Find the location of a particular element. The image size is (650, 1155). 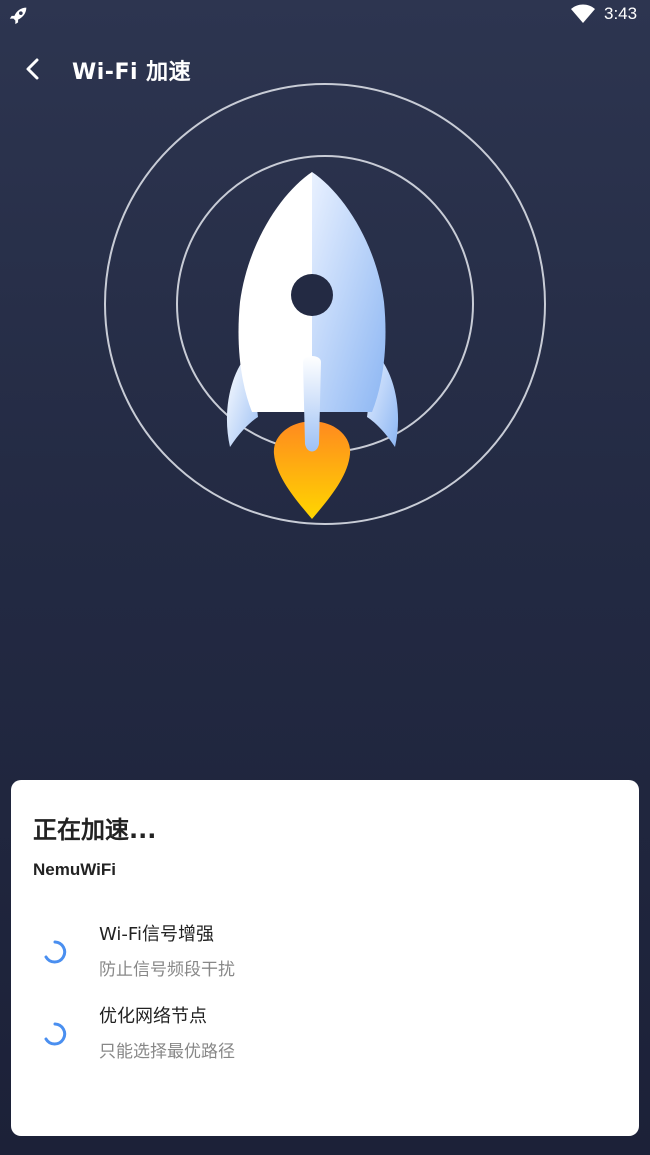

status-bar: 3:43 is located at coordinates (325, 15).